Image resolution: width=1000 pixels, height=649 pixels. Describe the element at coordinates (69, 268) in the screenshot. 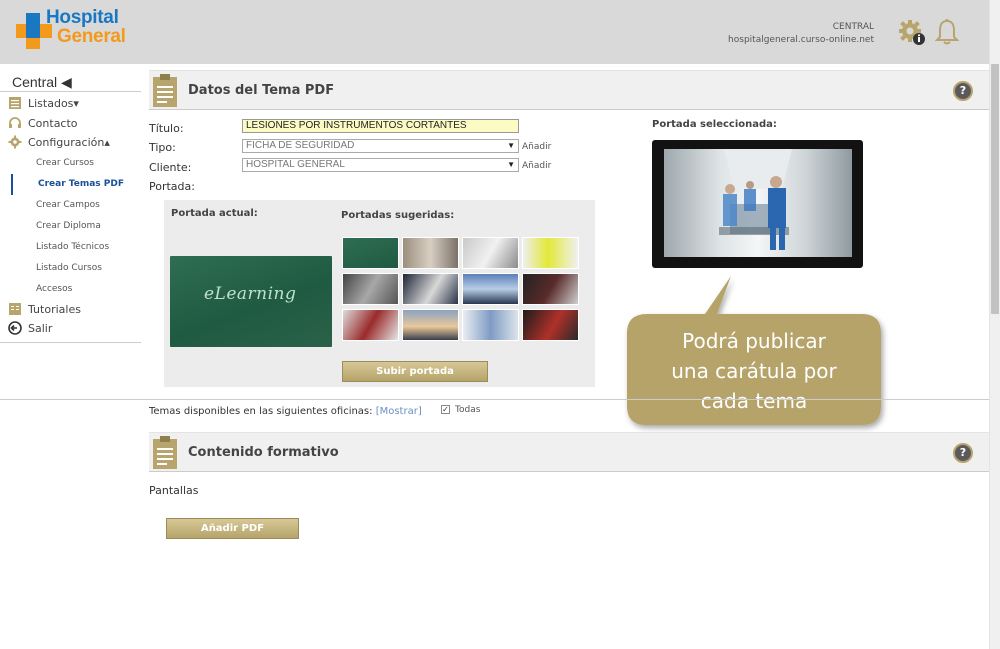

I see `sidebar-subitem-listado-cursos: Listado Cursos` at that location.